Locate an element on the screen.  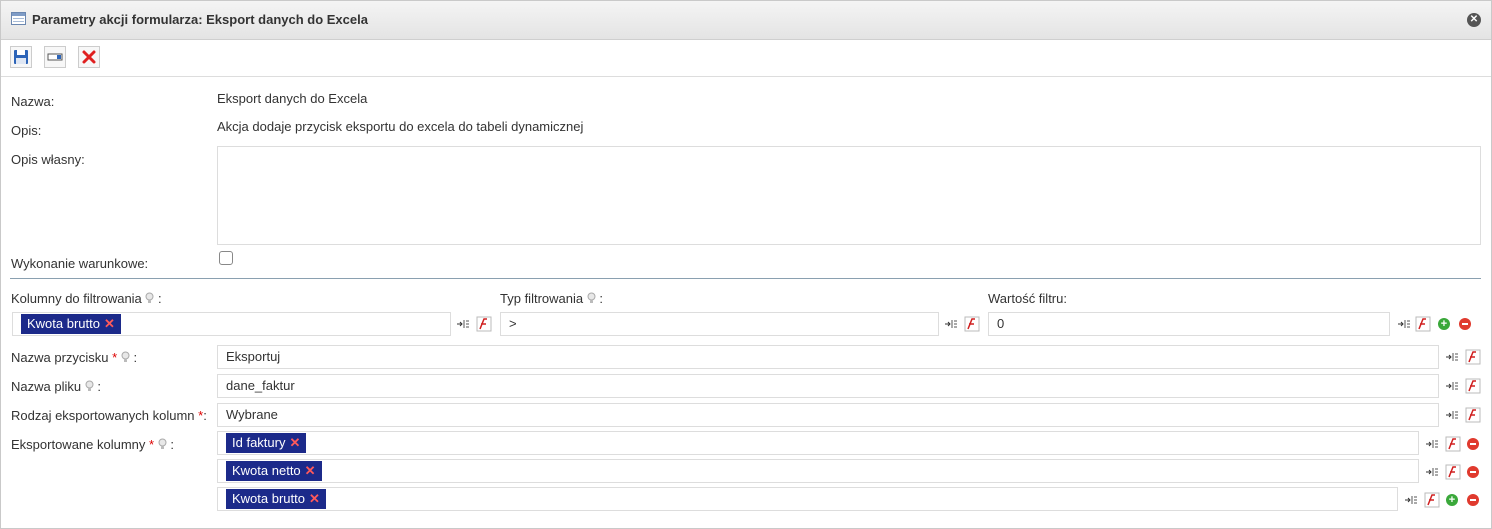
wykonanie-label: Wykonanie warunkowe: is located at coordinates (80, 263).